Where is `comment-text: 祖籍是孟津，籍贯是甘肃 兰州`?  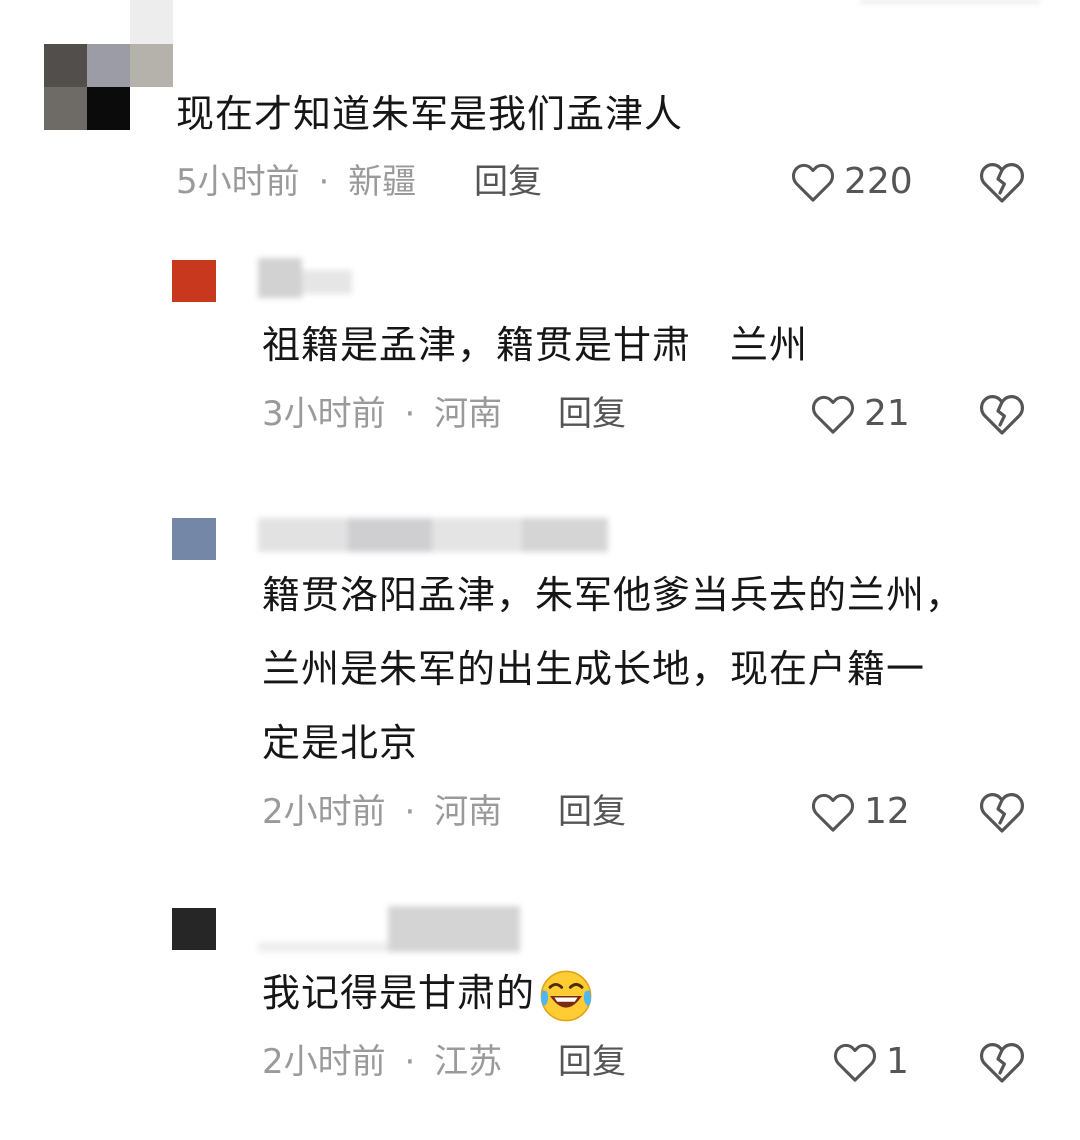
comment-text: 祖籍是孟津，籍贯是甘肃 兰州 is located at coordinates (535, 345).